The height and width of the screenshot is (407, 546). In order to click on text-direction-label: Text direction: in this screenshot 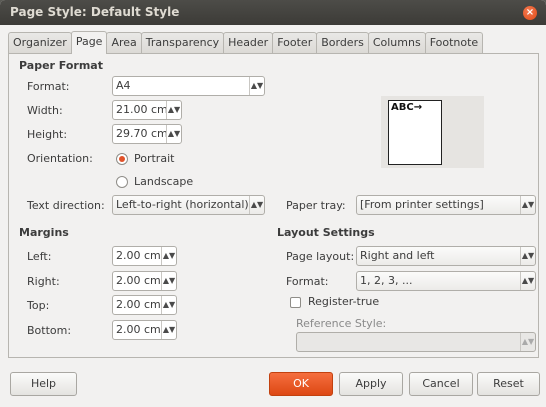, I will do `click(66, 205)`.